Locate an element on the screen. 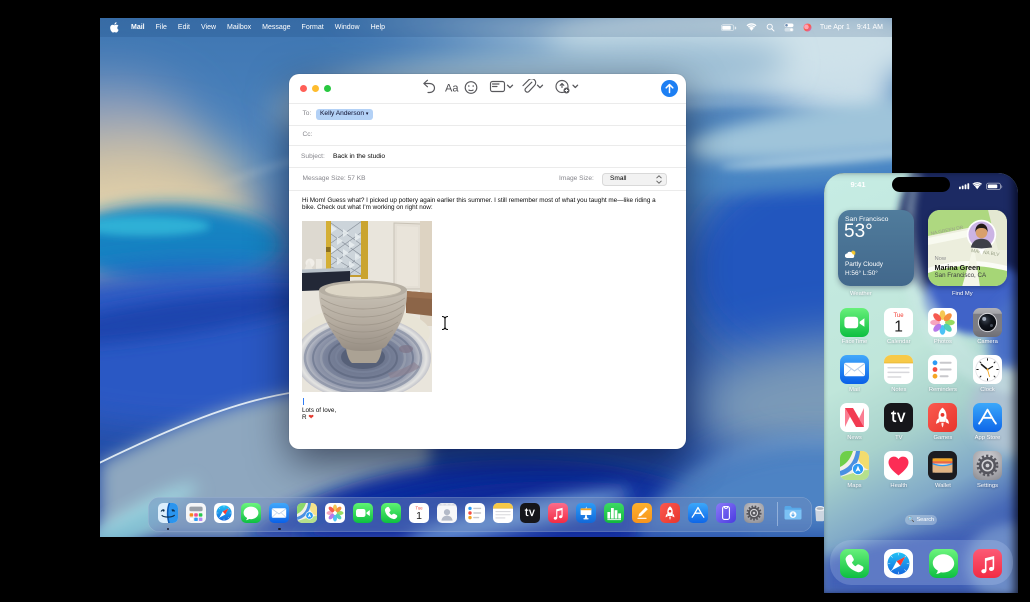  svg-text: Aa is located at coordinates (452, 89).